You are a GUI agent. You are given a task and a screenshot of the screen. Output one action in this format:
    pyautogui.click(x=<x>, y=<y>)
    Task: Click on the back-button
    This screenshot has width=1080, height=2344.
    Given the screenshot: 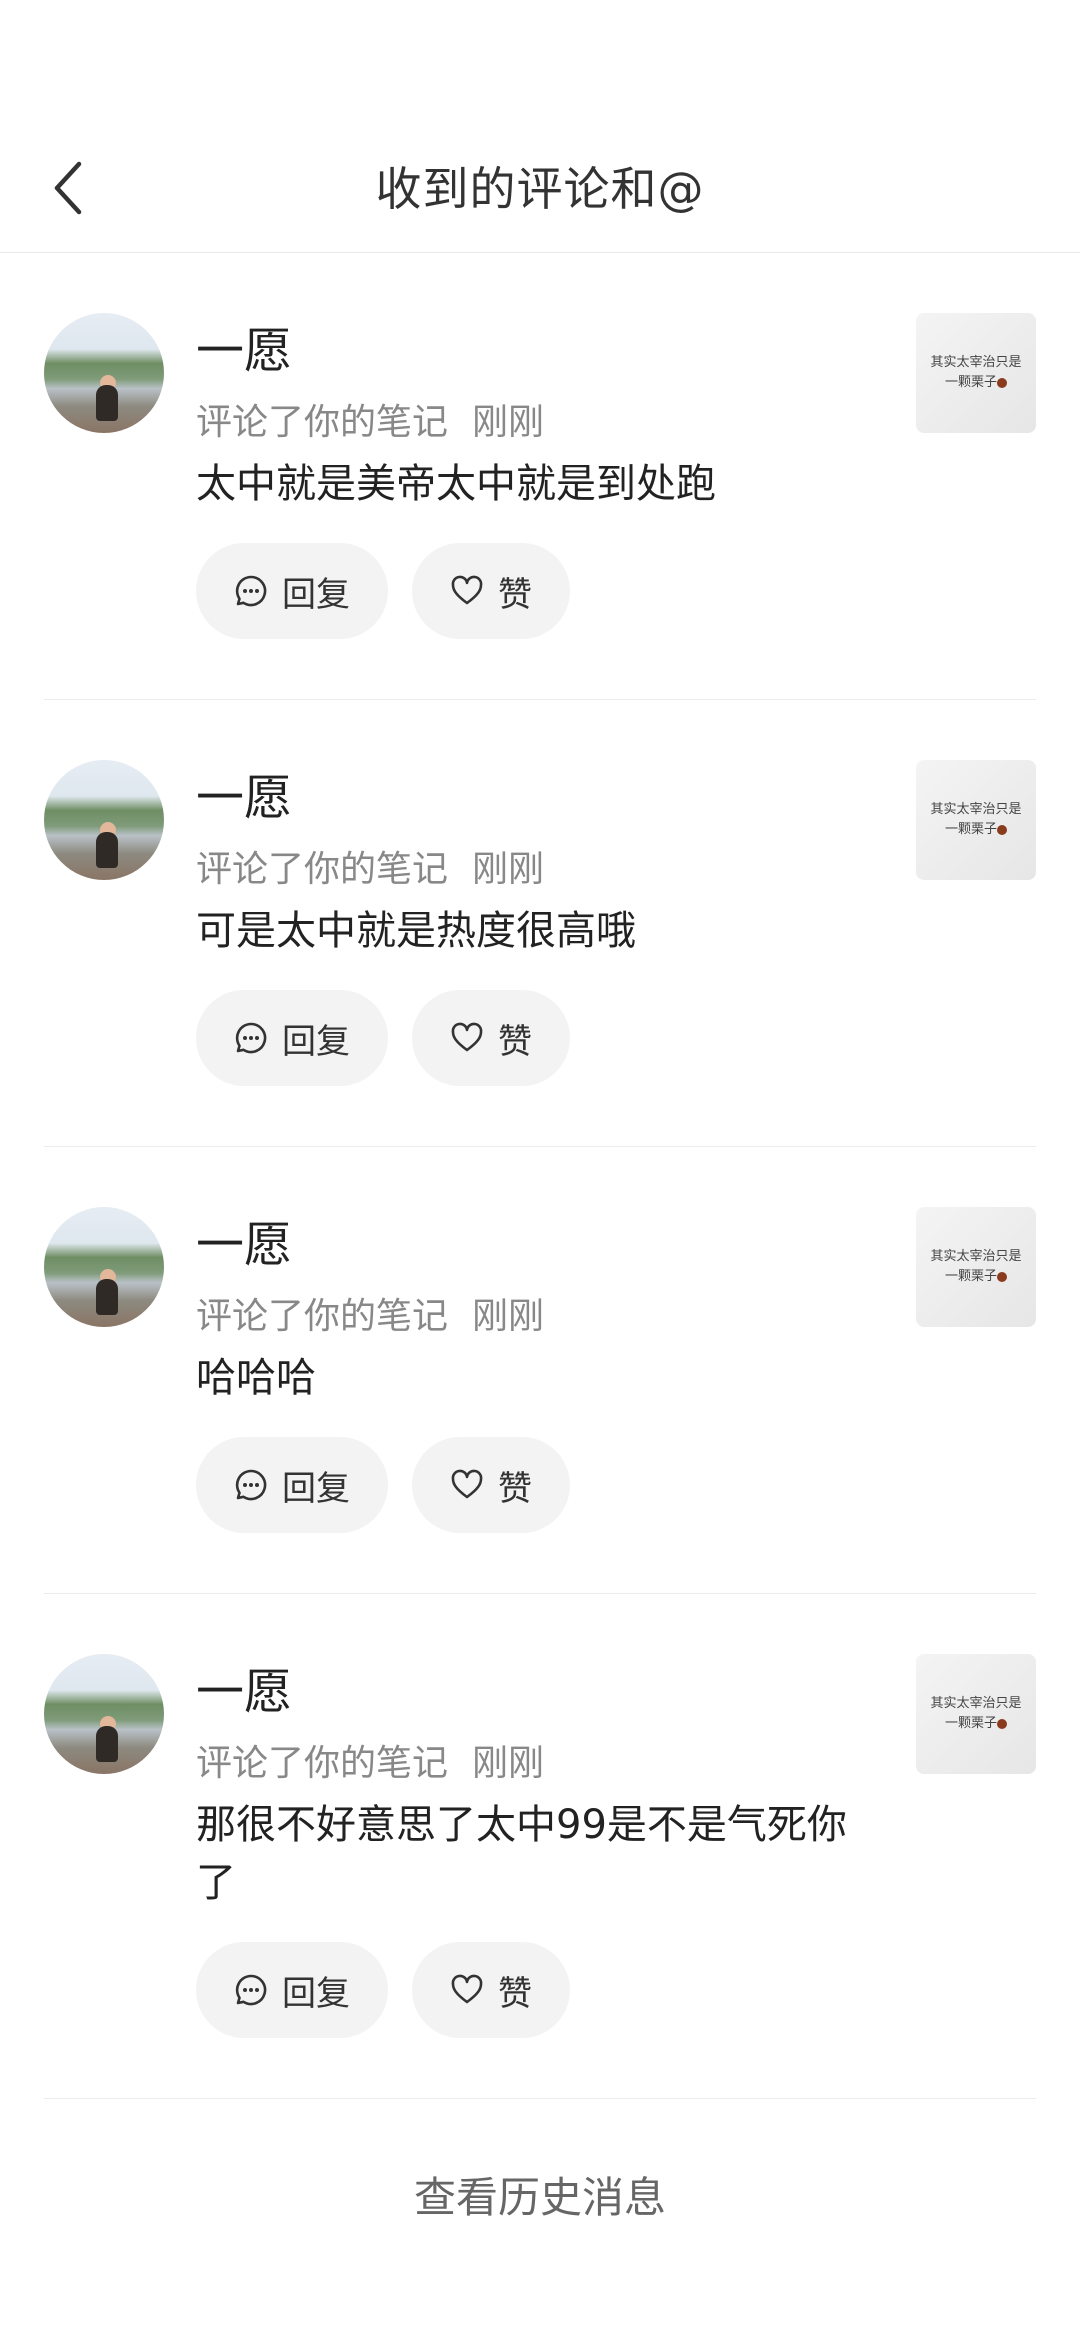 What is the action you would take?
    pyautogui.click(x=68, y=188)
    